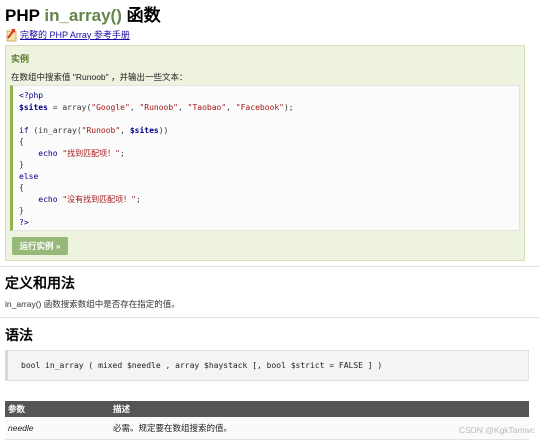 The width and height of the screenshot is (539, 440). I want to click on table-header-row: 参数 描述, so click(267, 409).